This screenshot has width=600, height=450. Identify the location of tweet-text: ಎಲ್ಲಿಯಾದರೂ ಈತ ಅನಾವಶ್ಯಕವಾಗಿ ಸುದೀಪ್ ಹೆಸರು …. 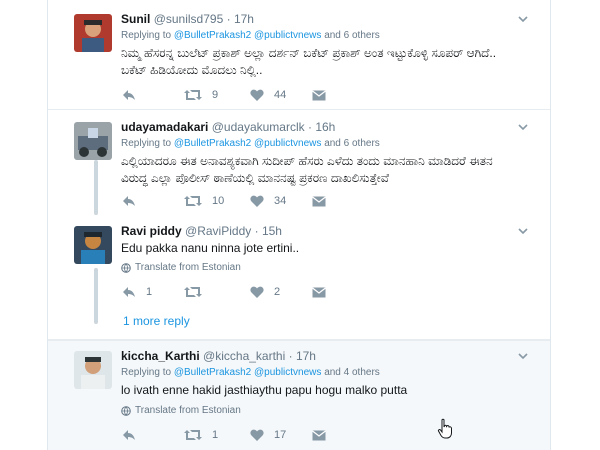
(307, 170).